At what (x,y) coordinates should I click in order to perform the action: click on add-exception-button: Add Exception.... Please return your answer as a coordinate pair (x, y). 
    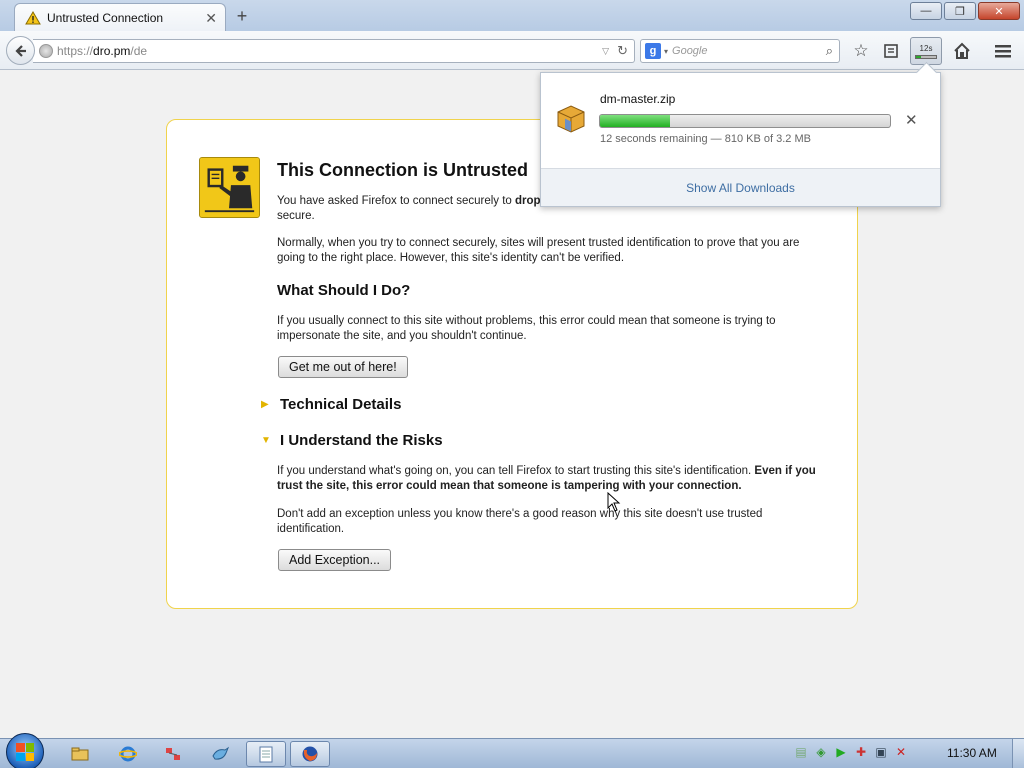
    Looking at the image, I should click on (335, 560).